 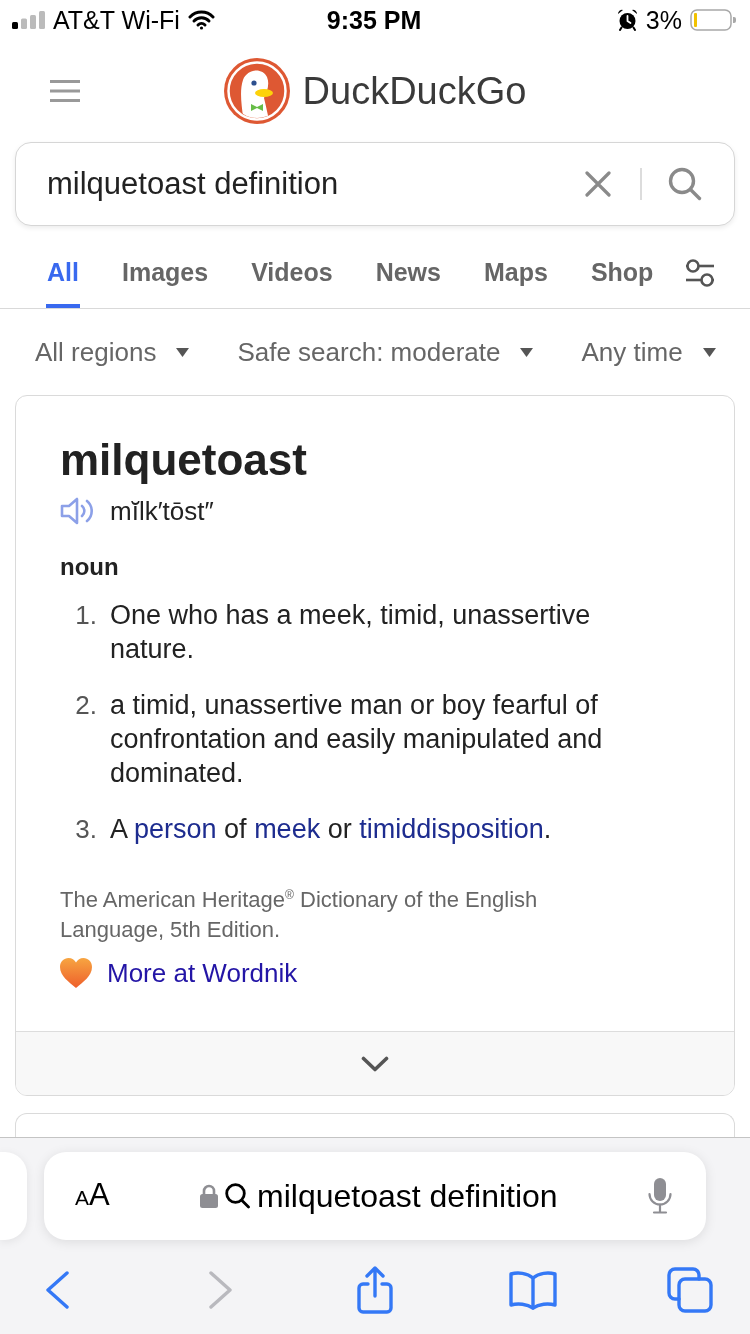 I want to click on definition-text: a timid, unassertive man or boy fearful of confrontation and easily manipulated and dominated., so click(x=357, y=739).